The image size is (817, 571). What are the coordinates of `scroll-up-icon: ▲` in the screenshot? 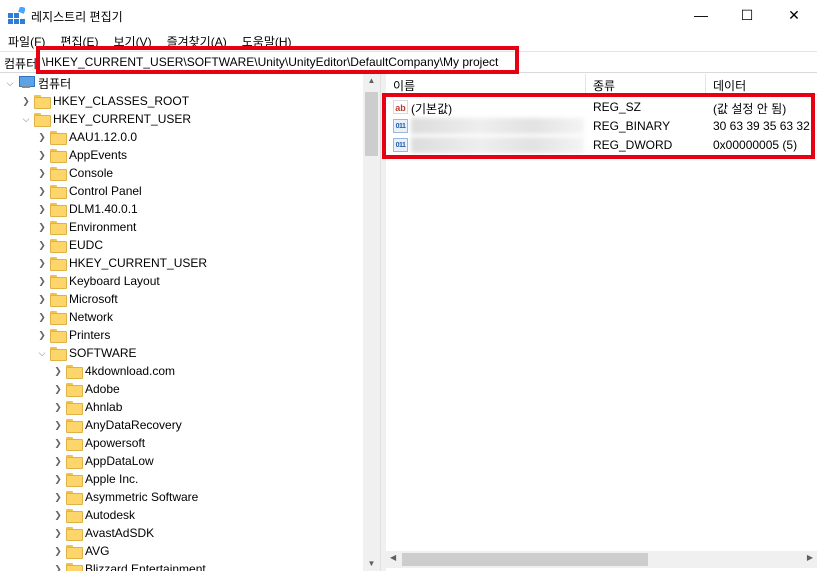 It's located at (371, 80).